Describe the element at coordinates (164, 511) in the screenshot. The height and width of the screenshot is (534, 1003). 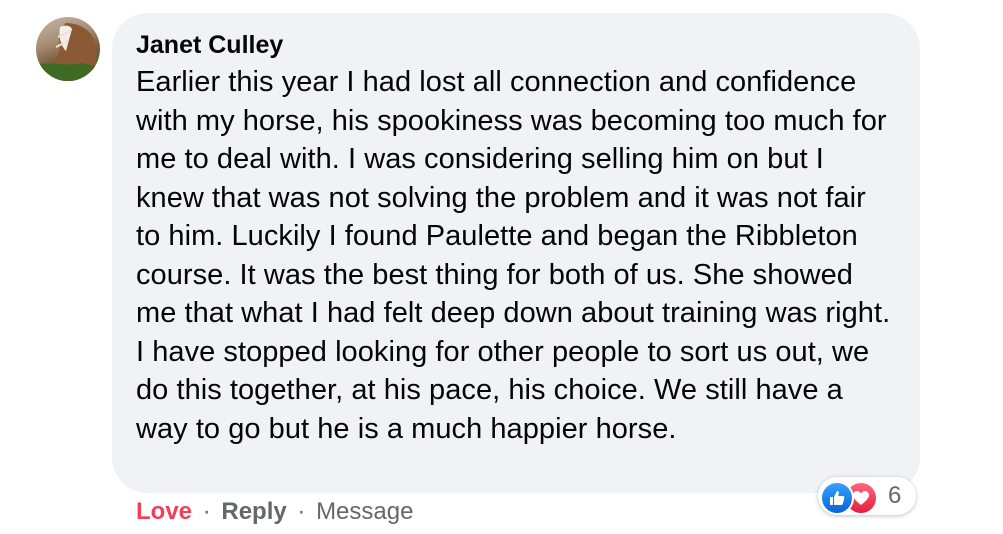
I see `love-reaction-button: Love` at that location.